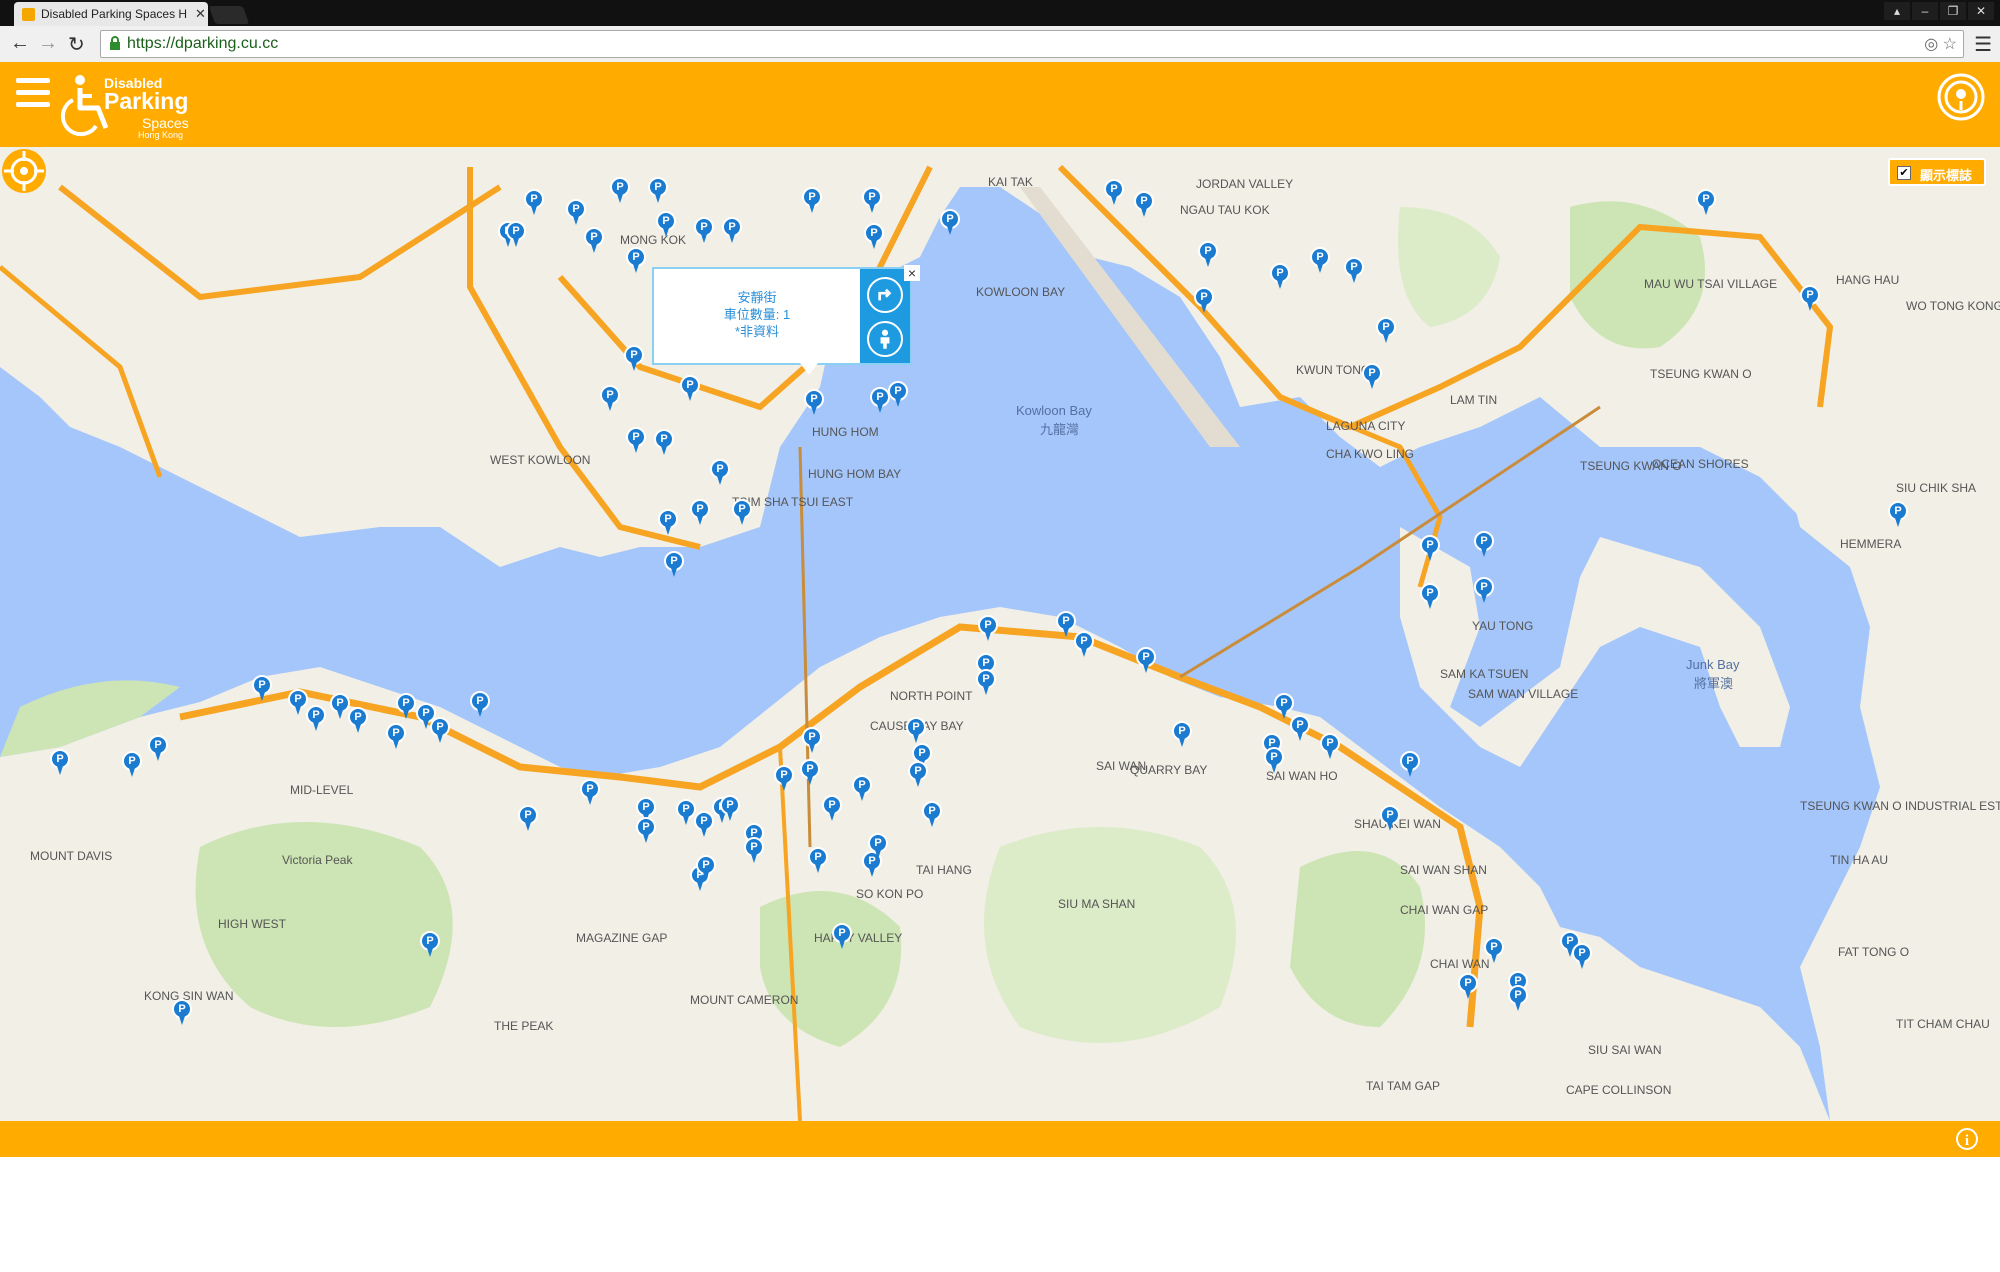 Image resolution: width=2000 pixels, height=1272 pixels. I want to click on popup-close-icon: ×, so click(912, 273).